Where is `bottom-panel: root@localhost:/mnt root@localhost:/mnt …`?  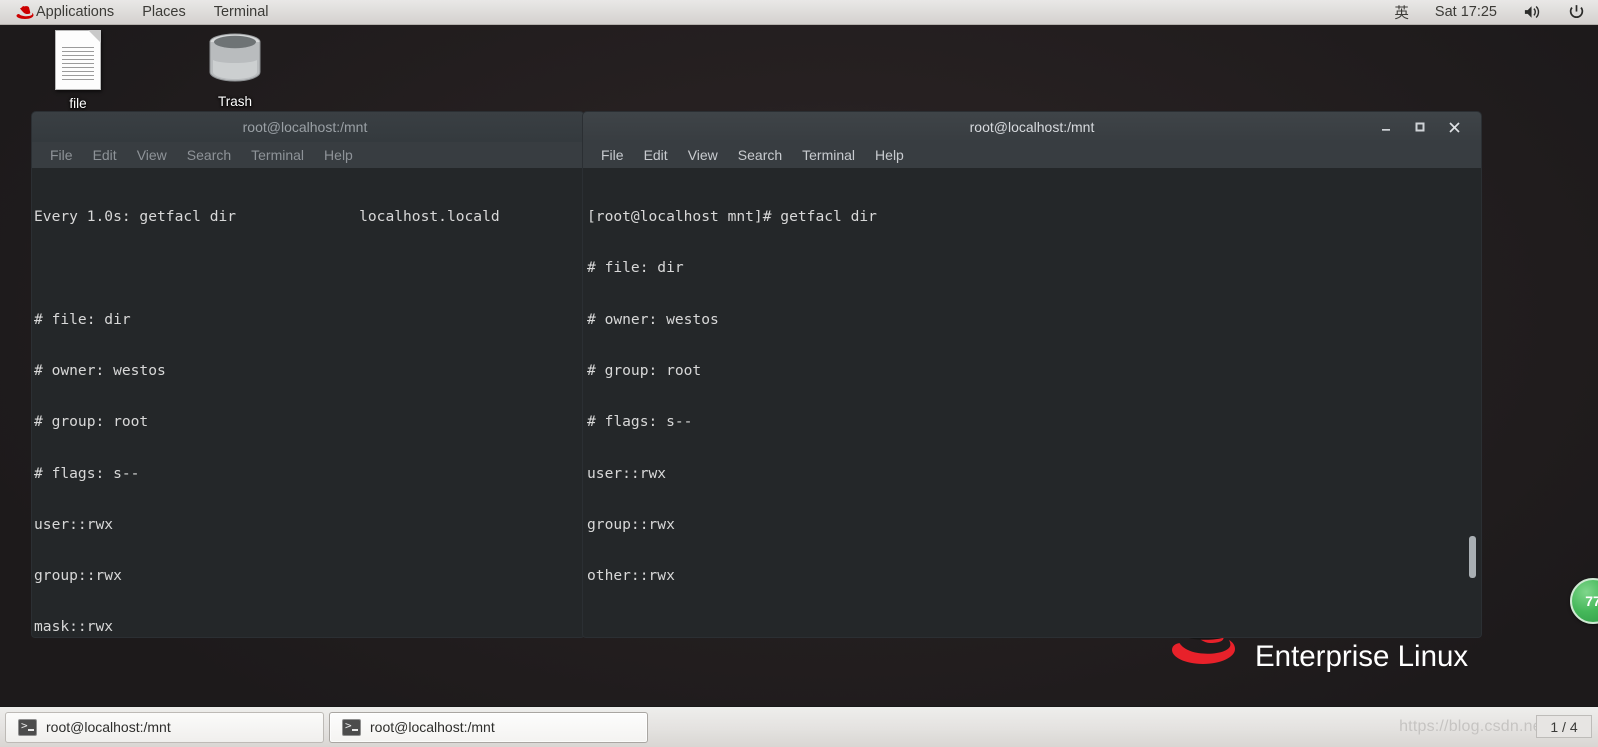
bottom-panel: root@localhost:/mnt root@localhost:/mnt … is located at coordinates (799, 726).